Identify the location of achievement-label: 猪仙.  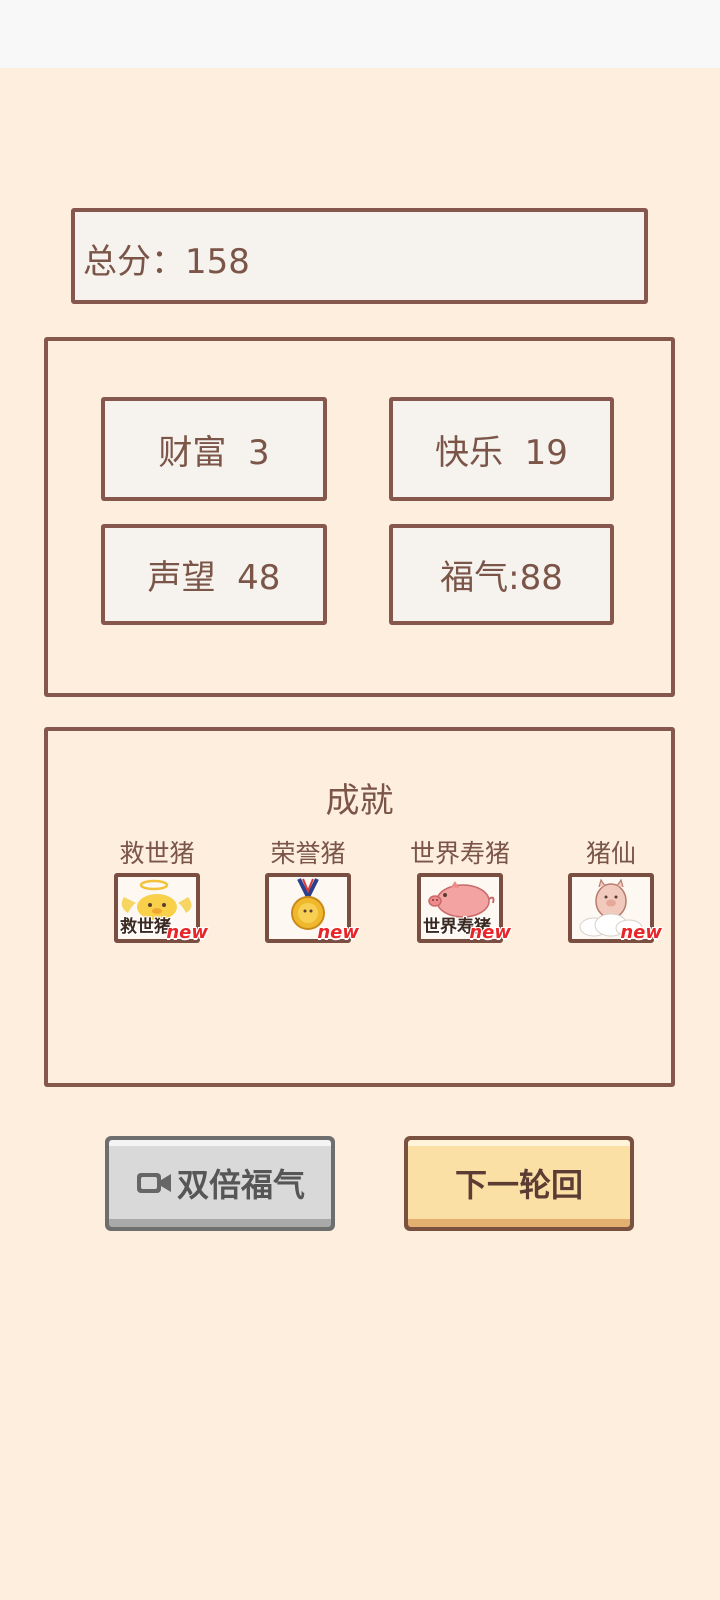
(610, 853).